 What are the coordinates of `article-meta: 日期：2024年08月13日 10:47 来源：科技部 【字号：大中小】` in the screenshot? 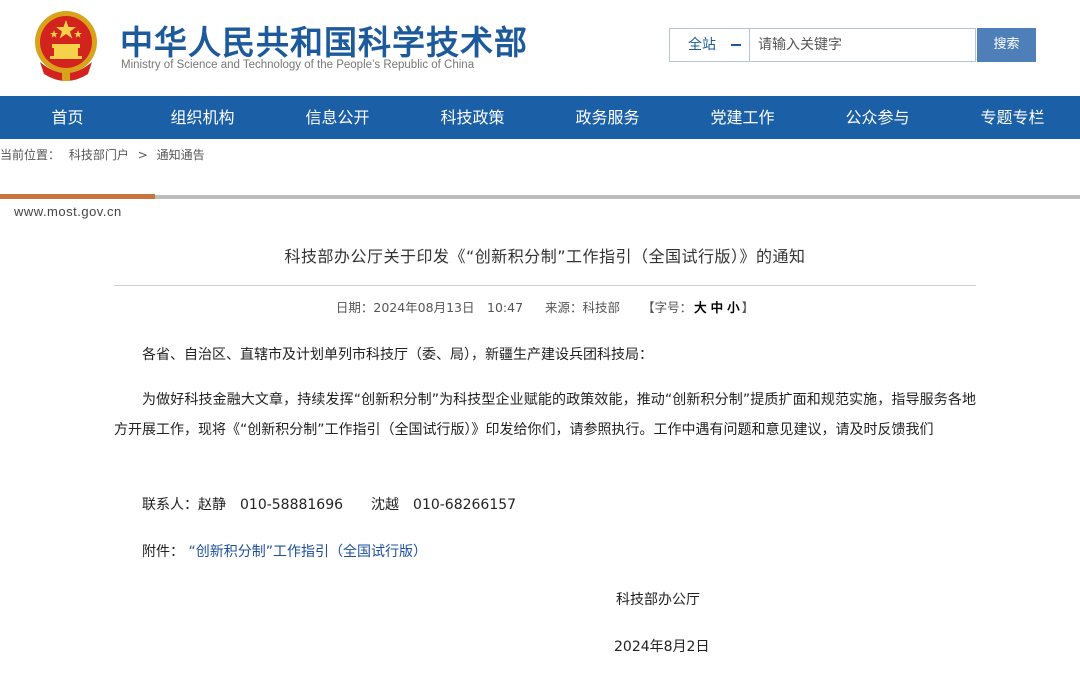 It's located at (545, 306).